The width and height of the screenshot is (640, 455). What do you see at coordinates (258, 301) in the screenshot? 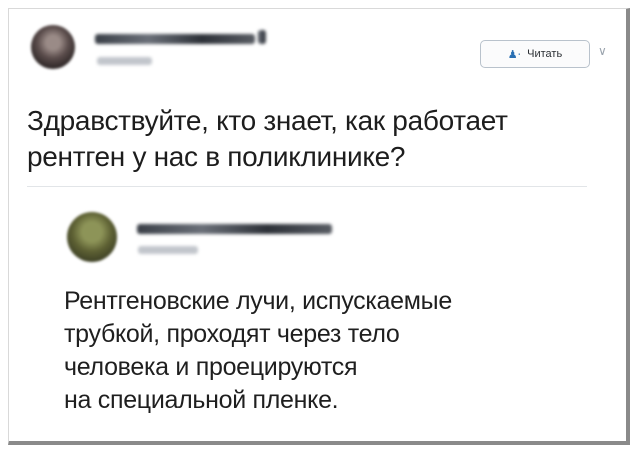
I see `reply-line: Рентгеновские лучи, испускаемые` at bounding box center [258, 301].